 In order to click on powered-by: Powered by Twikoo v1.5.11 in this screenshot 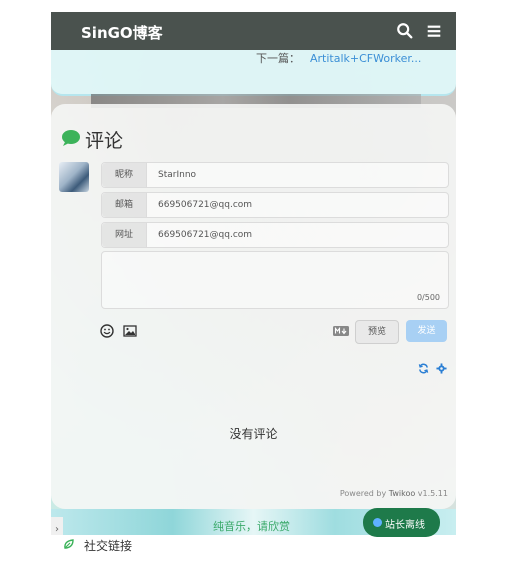, I will do `click(394, 493)`.